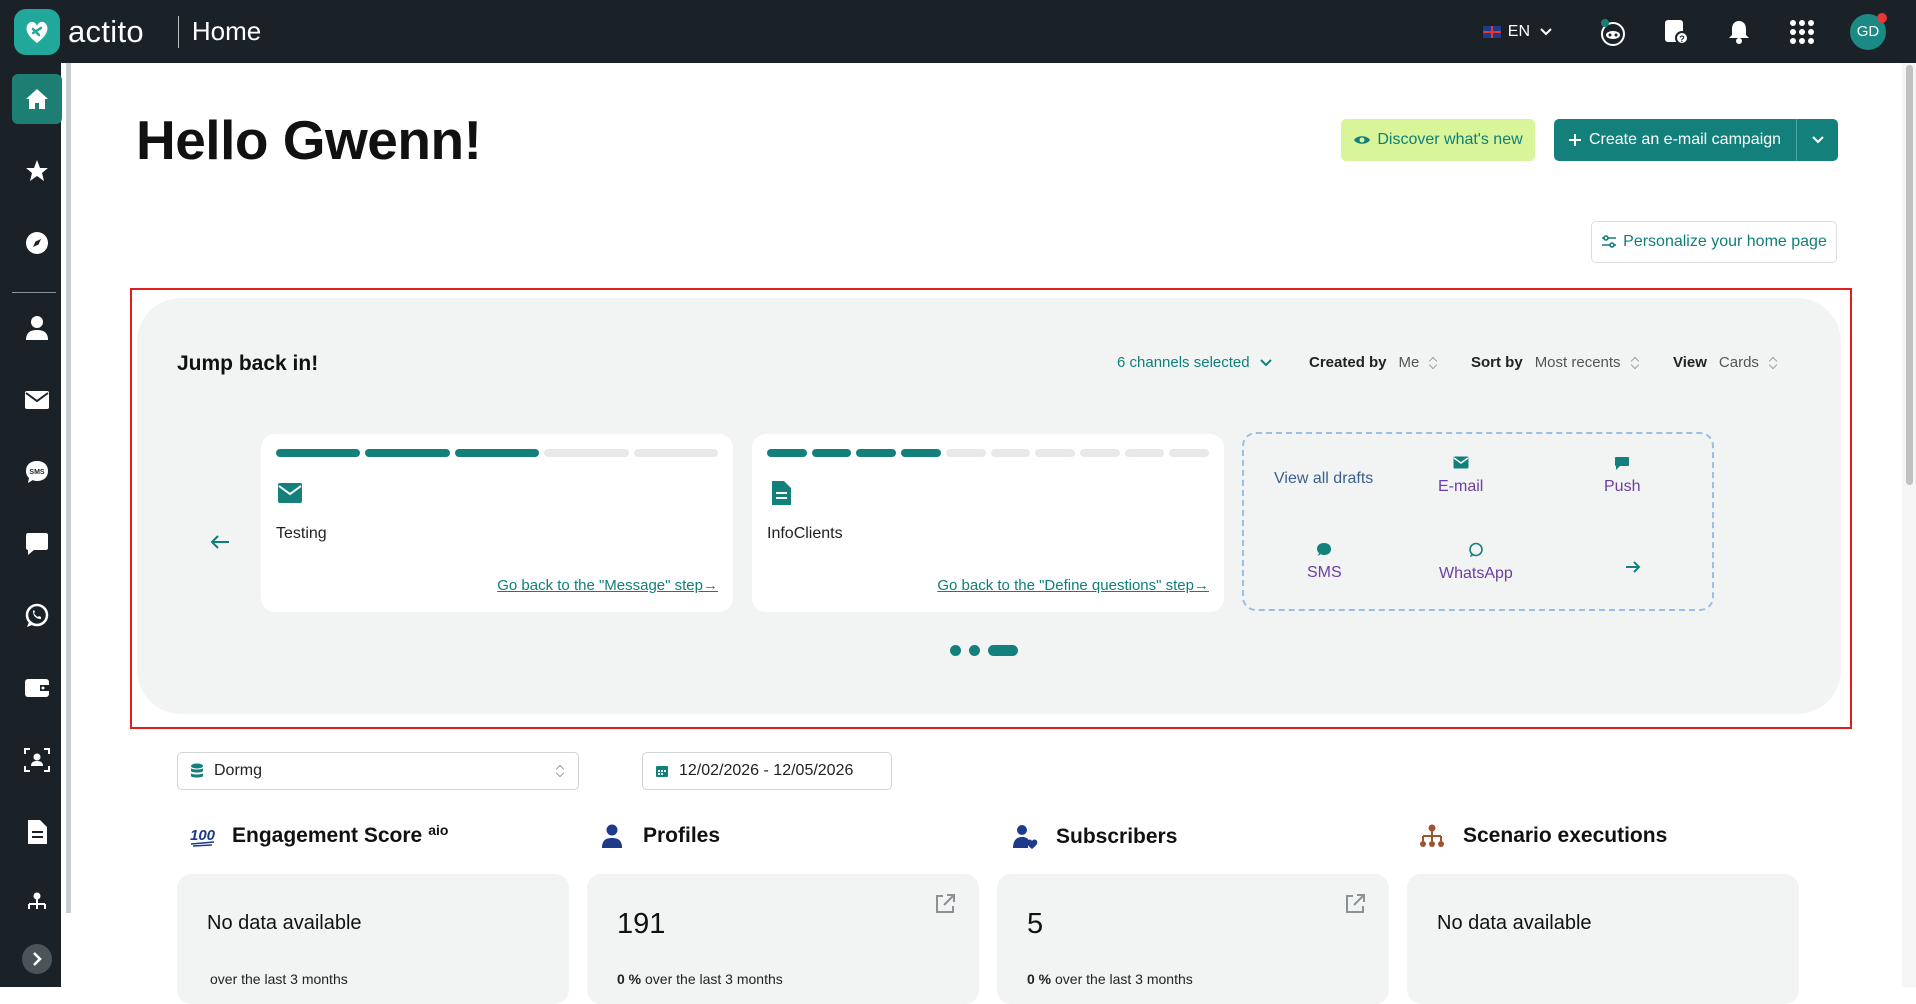  I want to click on sidebar-item-home, so click(37, 99).